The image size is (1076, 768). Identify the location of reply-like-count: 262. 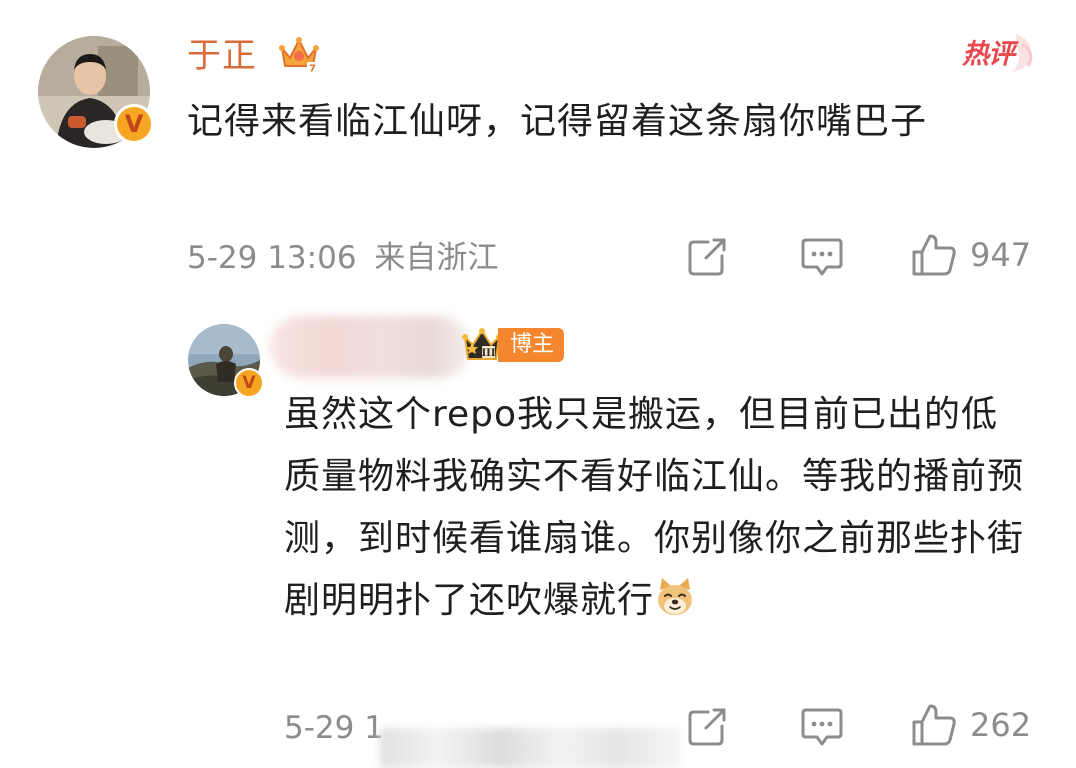
(1001, 725).